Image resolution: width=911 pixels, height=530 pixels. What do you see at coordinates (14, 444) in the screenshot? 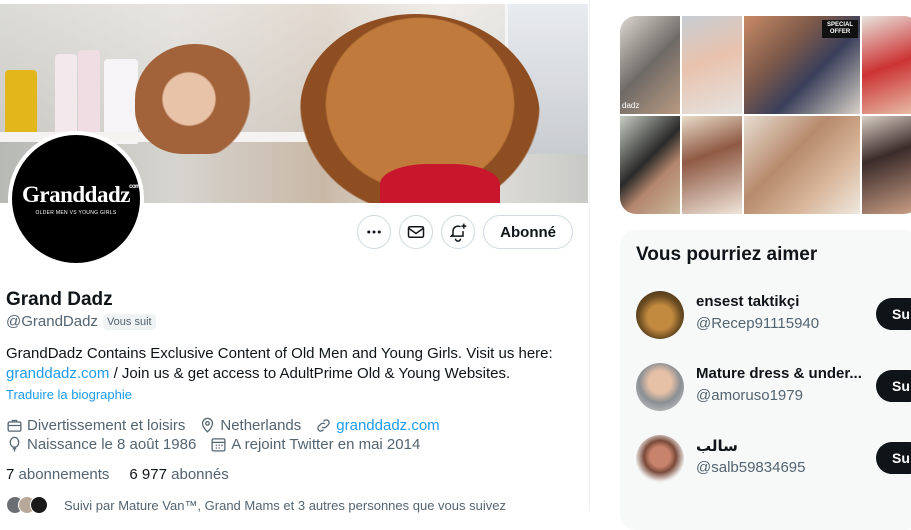
I see `balloon-icon` at bounding box center [14, 444].